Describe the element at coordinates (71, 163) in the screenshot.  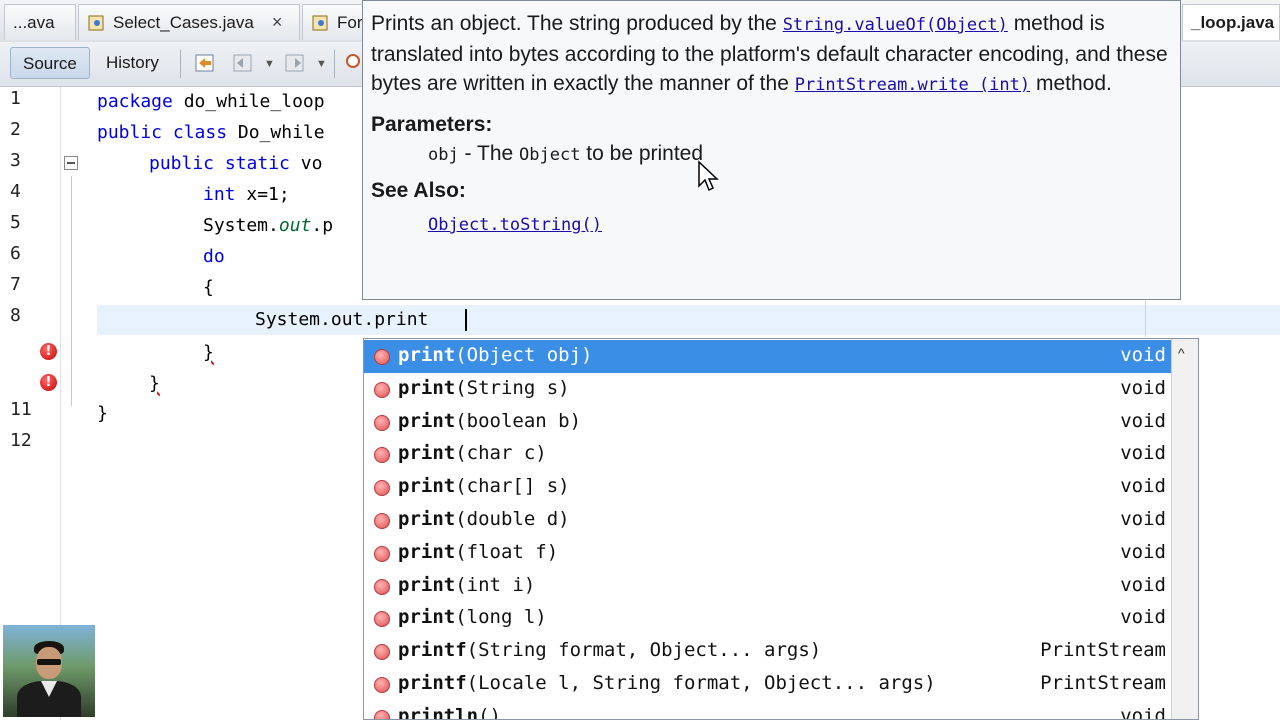
I see `fold-collapse-icon` at that location.